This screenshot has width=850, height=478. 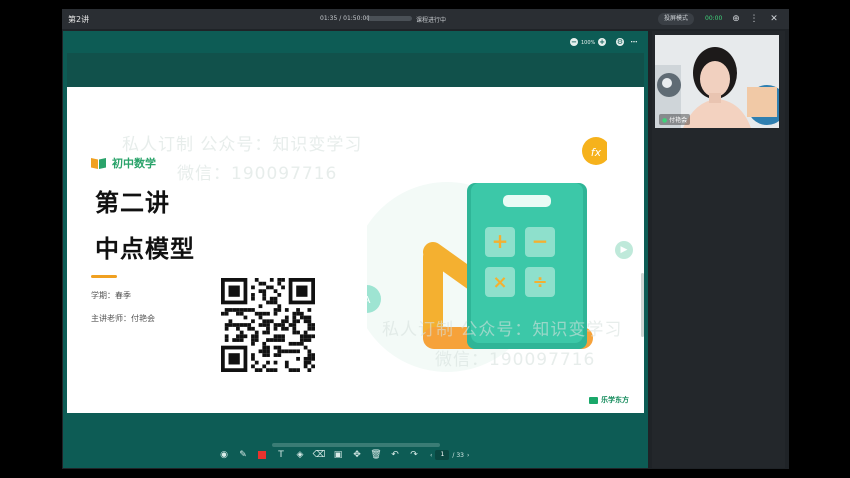 I want to click on close-icon: ✕, so click(x=774, y=19).